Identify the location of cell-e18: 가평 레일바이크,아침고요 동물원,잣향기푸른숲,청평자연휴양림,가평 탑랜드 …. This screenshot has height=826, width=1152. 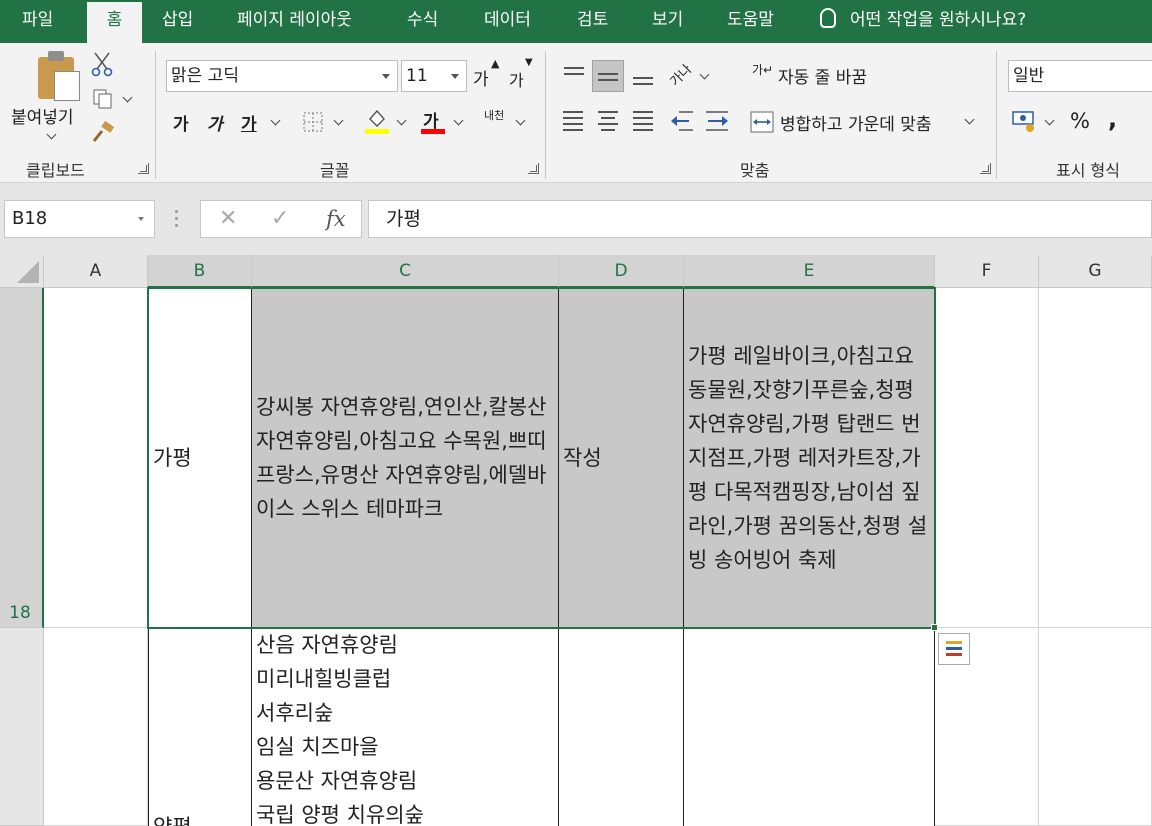
(809, 458).